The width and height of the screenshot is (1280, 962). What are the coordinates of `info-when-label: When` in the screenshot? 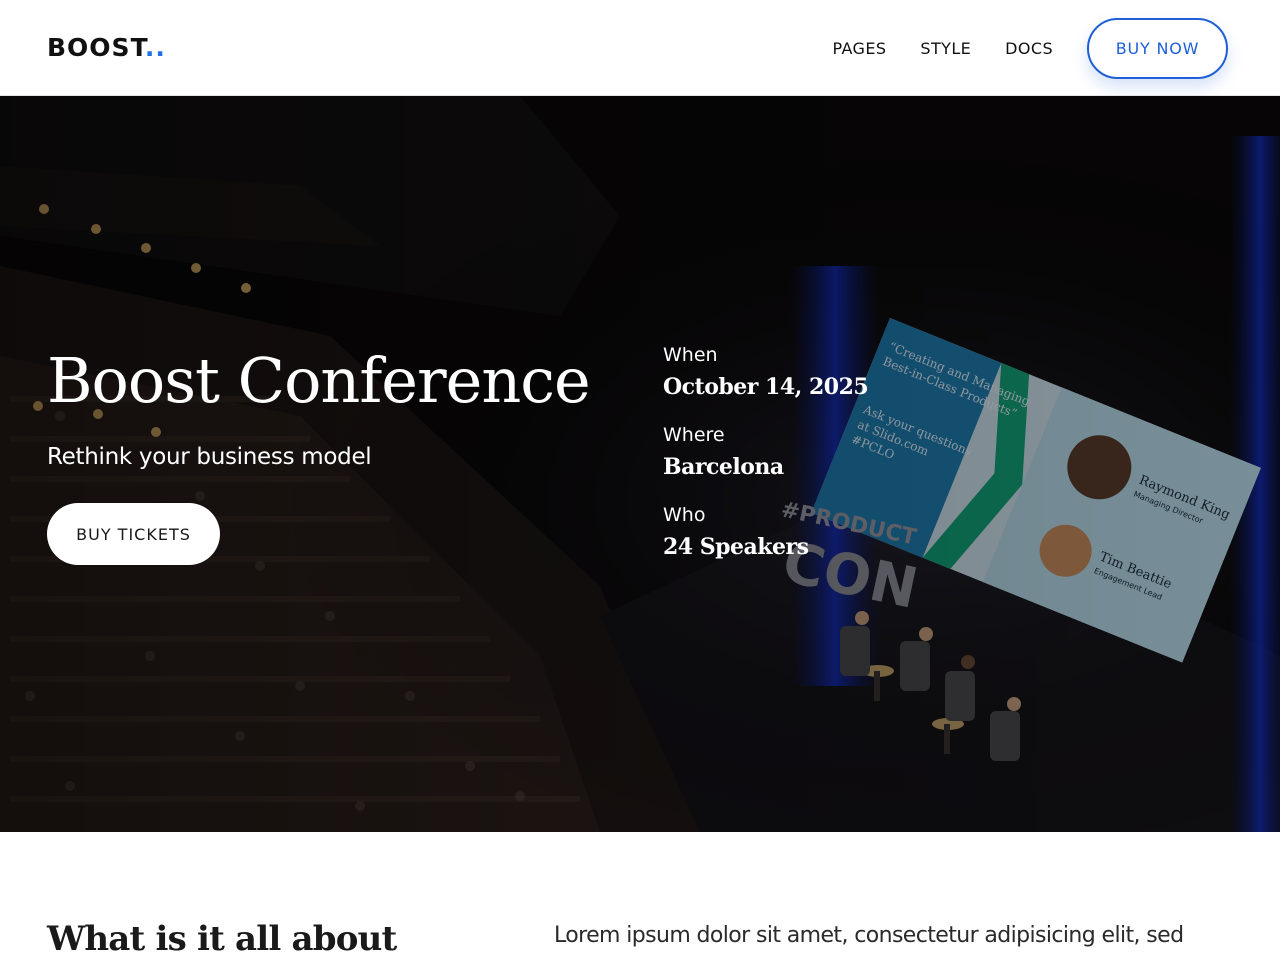 It's located at (690, 355).